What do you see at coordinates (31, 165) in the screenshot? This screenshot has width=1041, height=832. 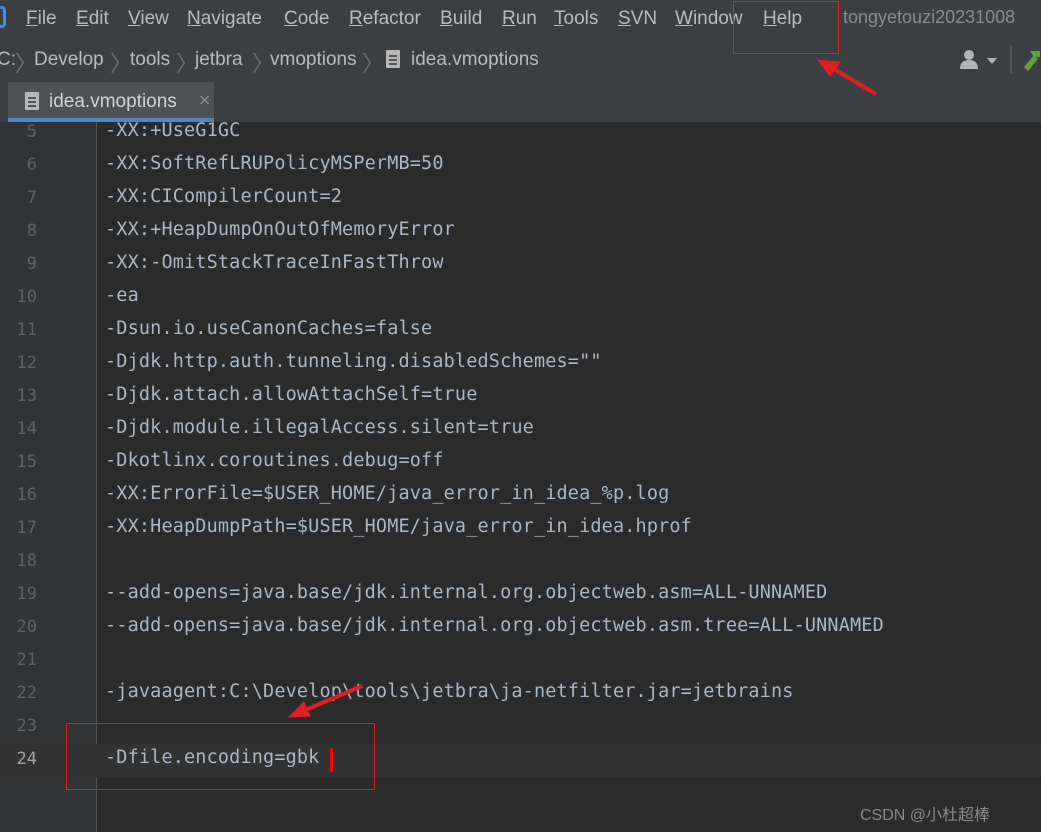 I see `line-number: 6` at bounding box center [31, 165].